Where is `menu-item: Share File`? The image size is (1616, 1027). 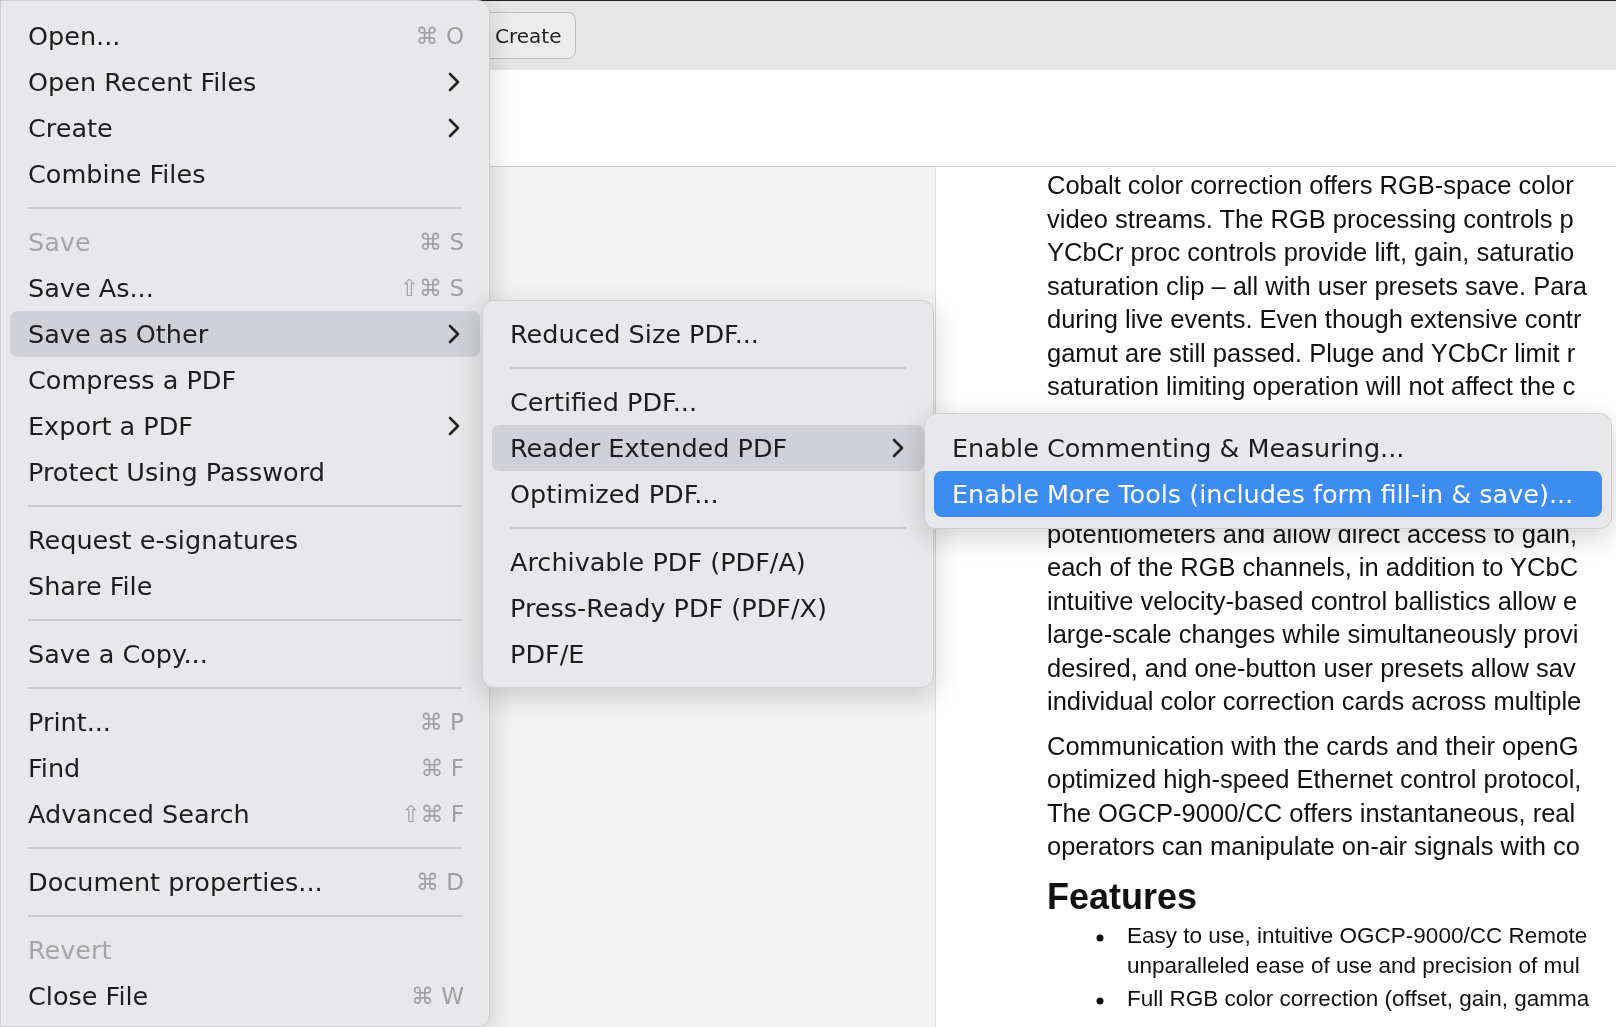
menu-item: Share File is located at coordinates (245, 586).